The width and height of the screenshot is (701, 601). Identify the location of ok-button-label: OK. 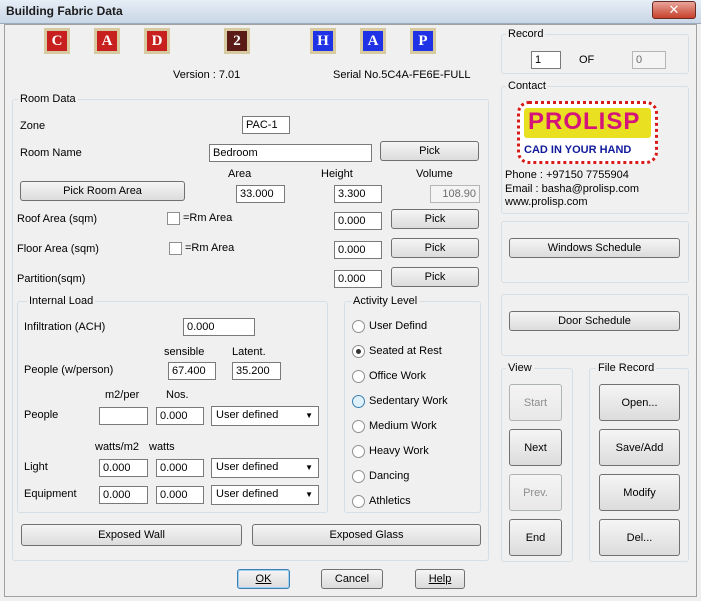
(263, 579).